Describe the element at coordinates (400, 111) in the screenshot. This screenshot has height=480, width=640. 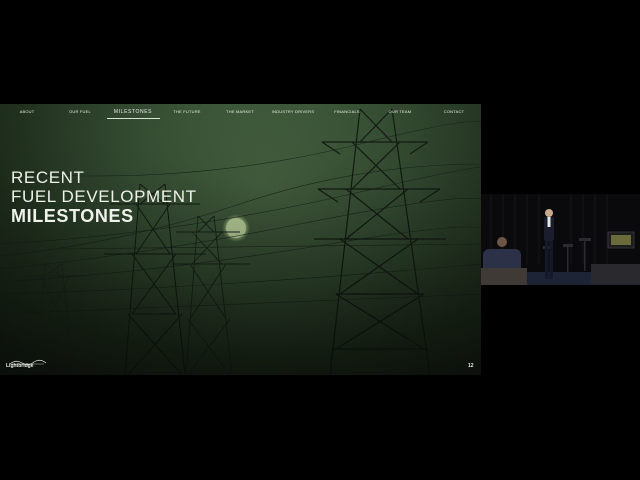
I see `nav-item-our-team: OUR TEAM` at that location.